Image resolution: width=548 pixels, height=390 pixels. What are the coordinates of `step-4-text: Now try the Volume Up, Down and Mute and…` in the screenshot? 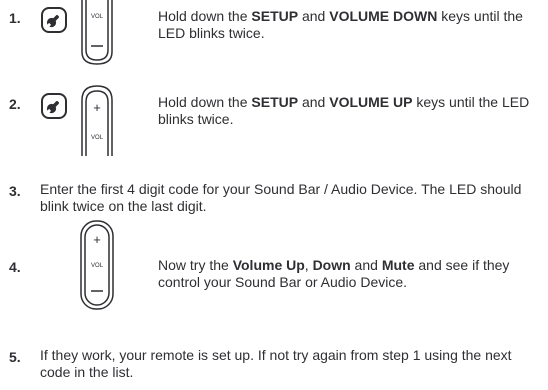 It's located at (334, 273).